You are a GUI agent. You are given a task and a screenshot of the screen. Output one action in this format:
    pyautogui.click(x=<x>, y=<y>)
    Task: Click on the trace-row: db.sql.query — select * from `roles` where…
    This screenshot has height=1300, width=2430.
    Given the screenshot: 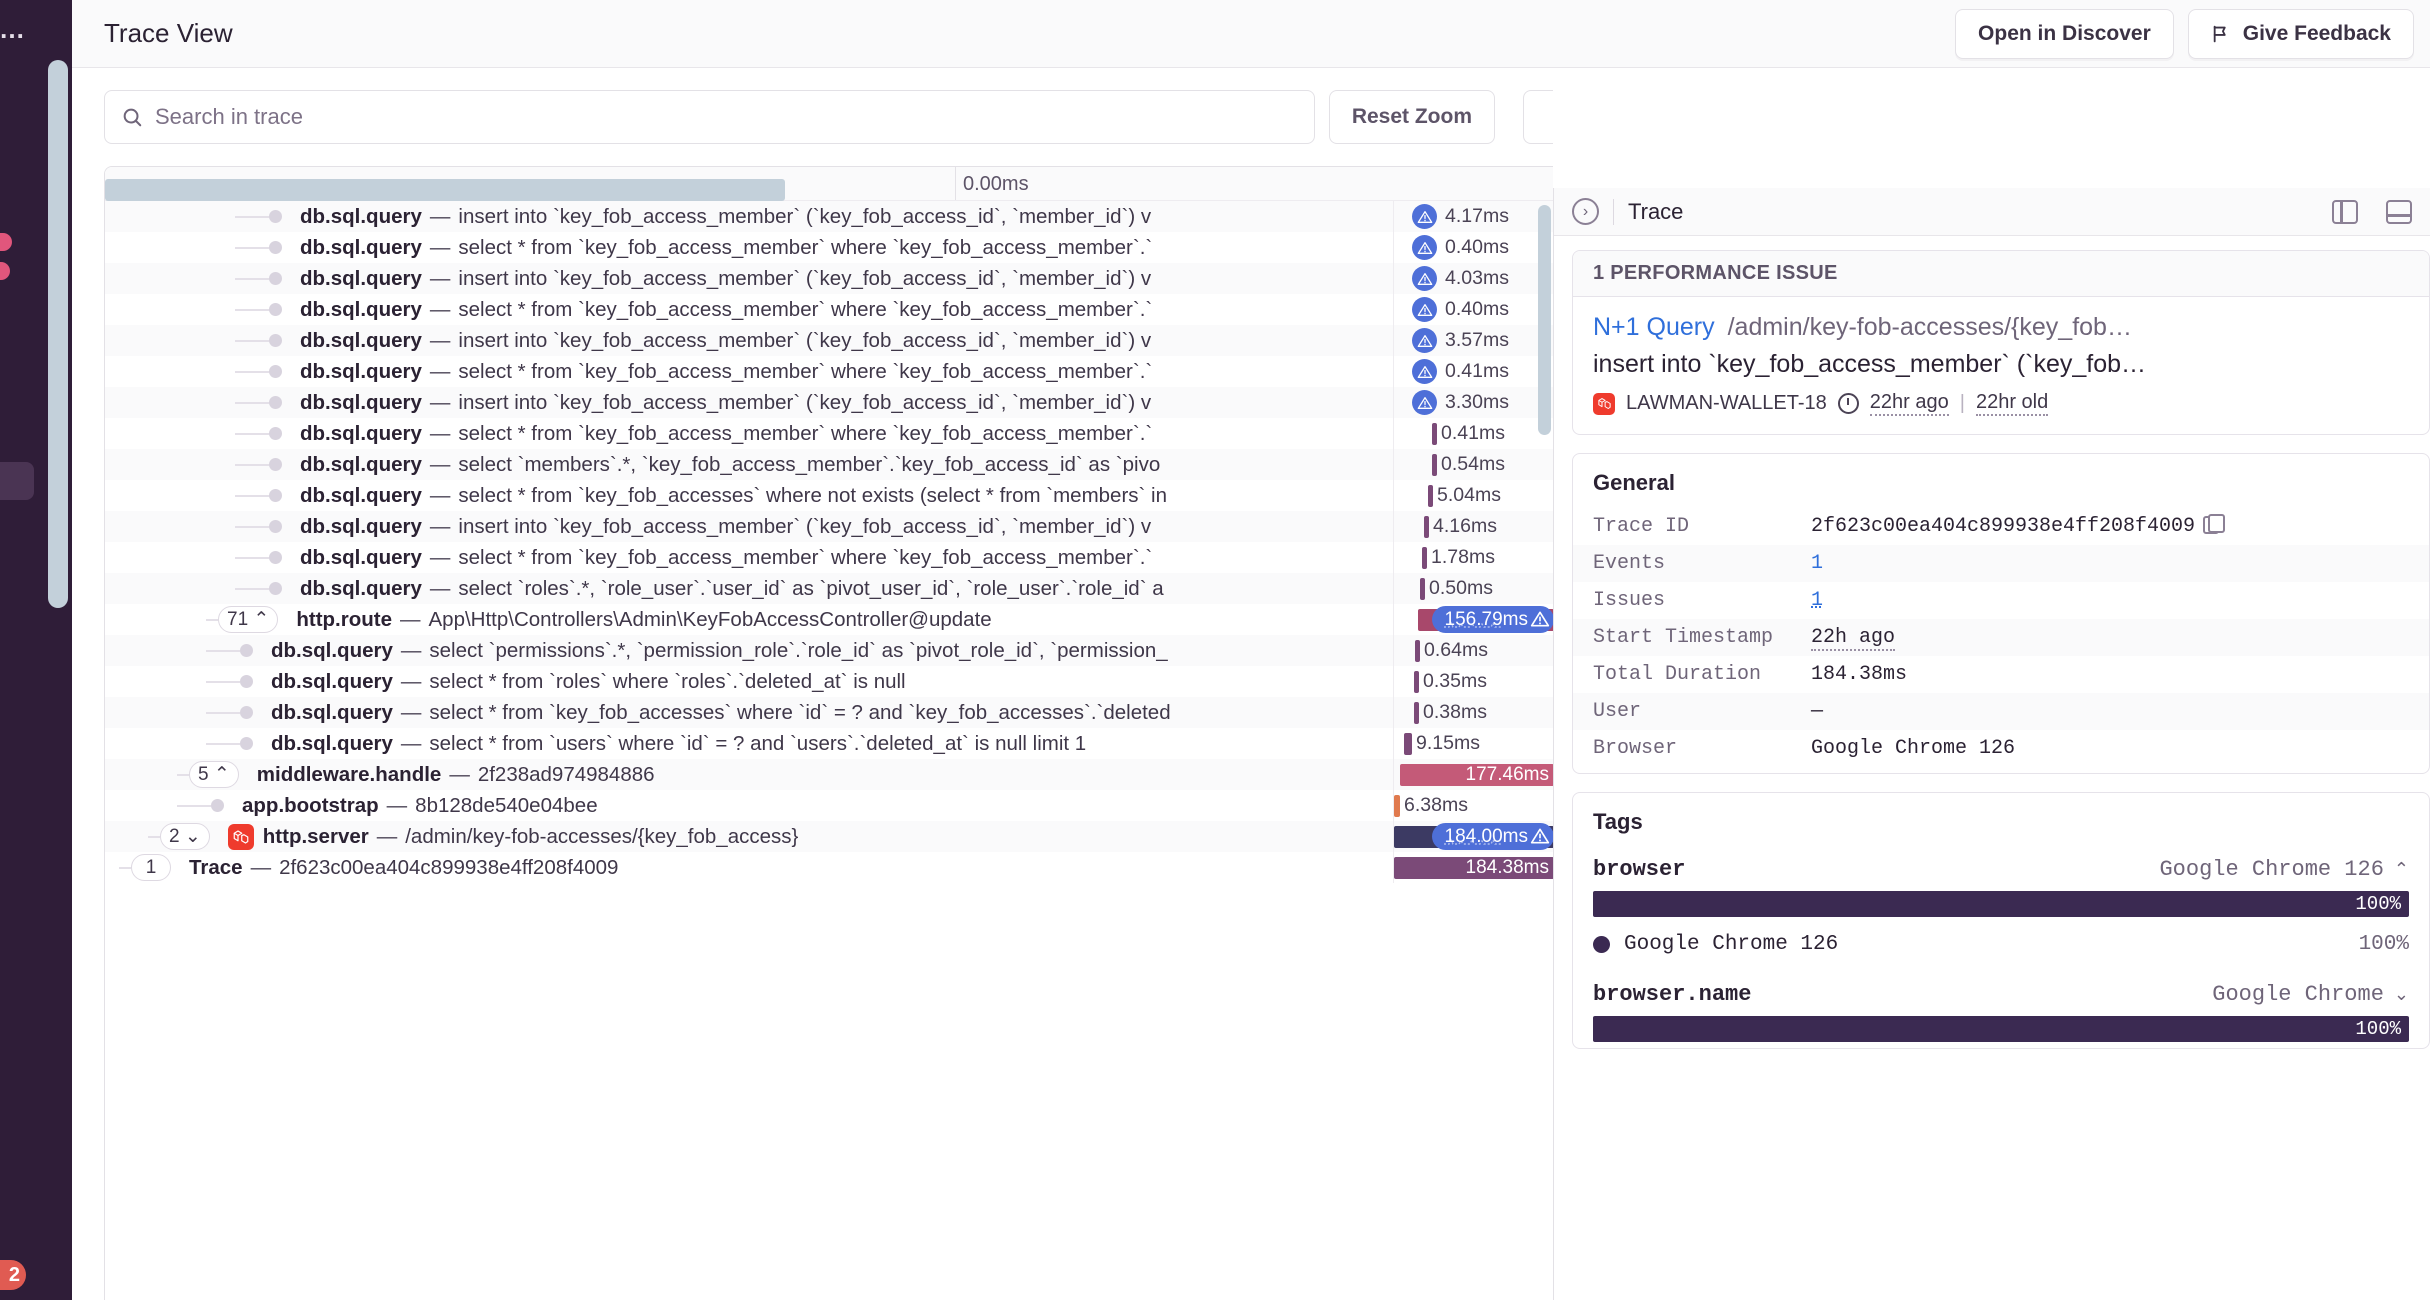 What is the action you would take?
    pyautogui.click(x=829, y=681)
    